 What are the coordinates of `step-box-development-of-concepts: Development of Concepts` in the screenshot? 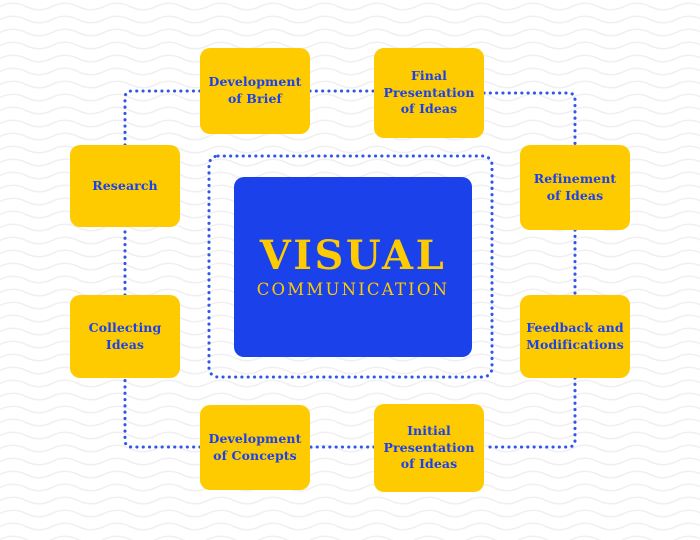 It's located at (255, 447).